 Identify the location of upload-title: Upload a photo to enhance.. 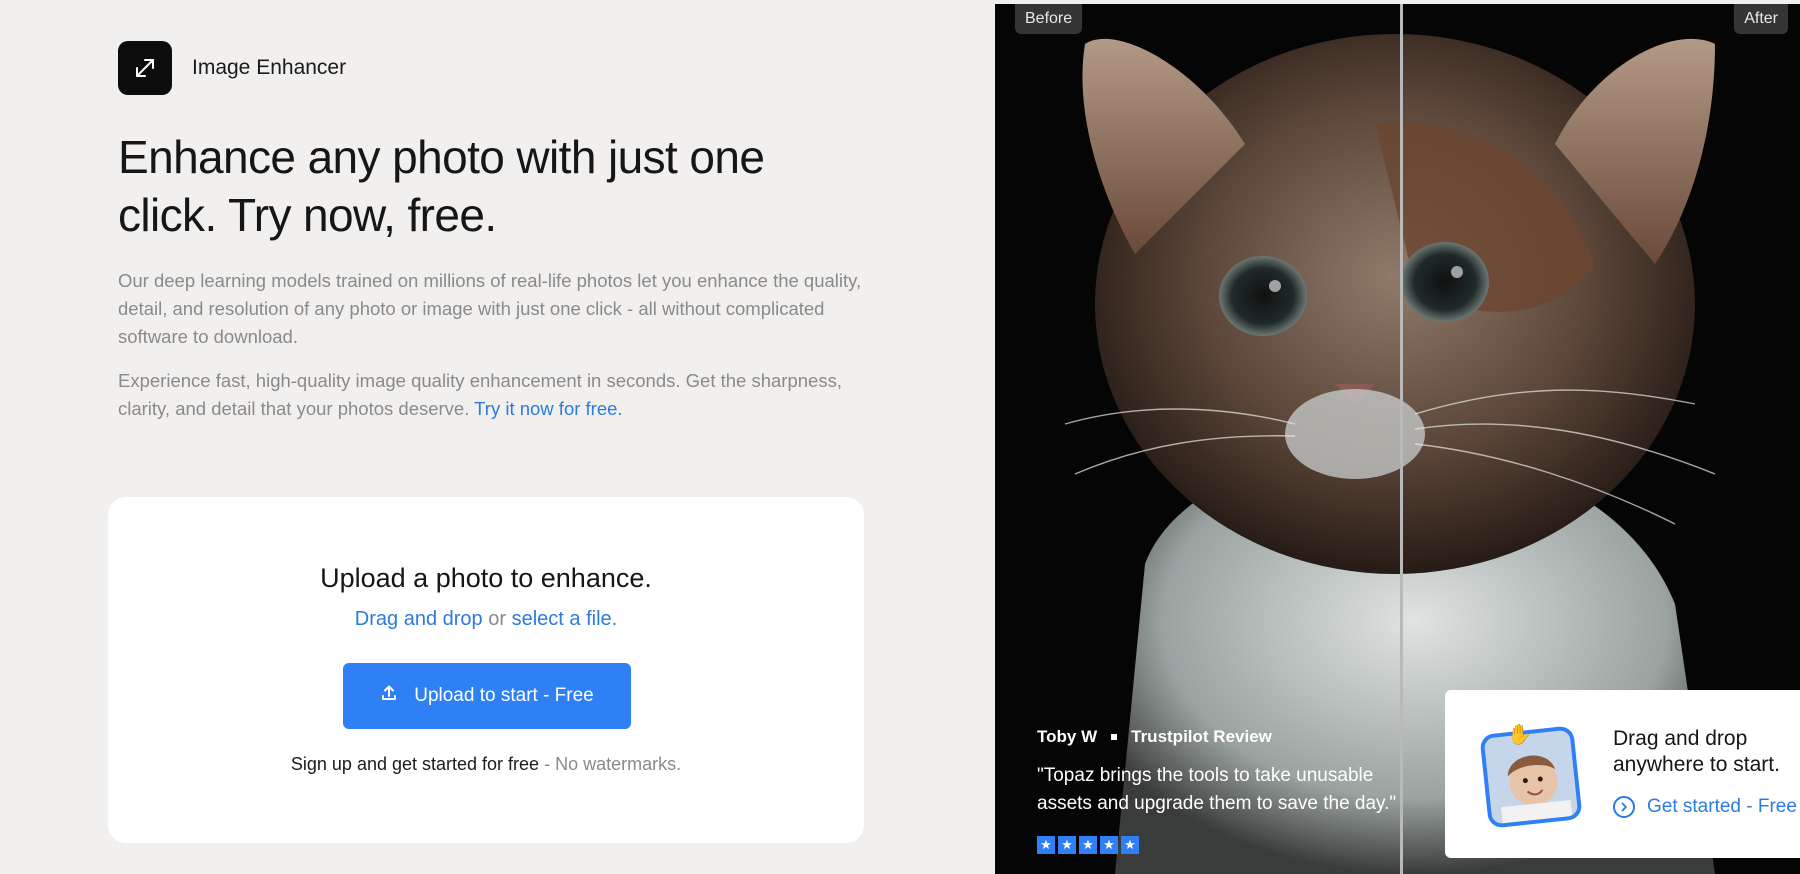
(486, 578).